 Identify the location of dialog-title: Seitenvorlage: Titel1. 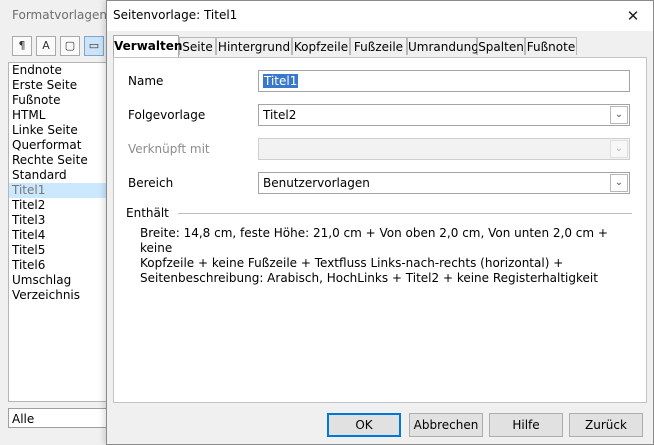
(175, 15).